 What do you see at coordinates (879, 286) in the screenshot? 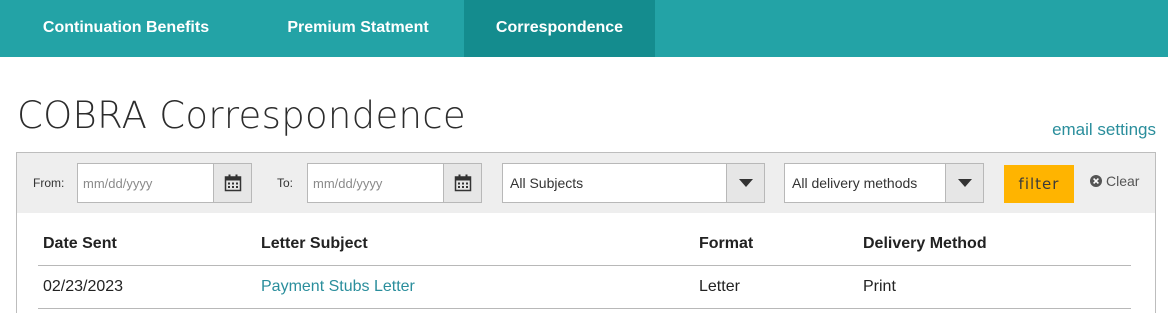
I see `delivery-method-cell: Print` at bounding box center [879, 286].